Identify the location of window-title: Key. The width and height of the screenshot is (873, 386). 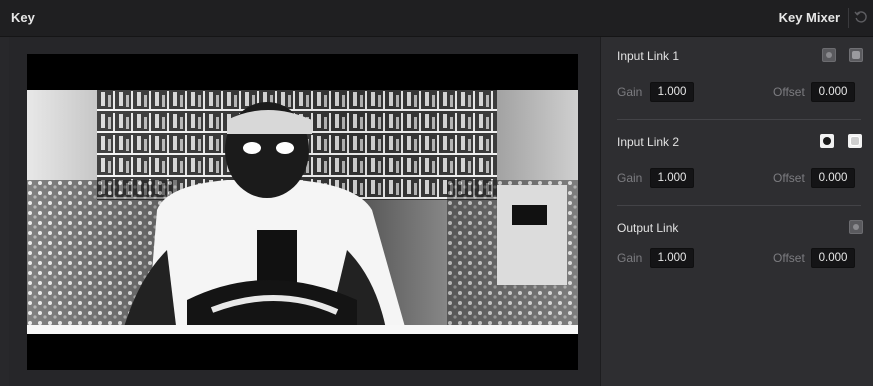
(23, 17).